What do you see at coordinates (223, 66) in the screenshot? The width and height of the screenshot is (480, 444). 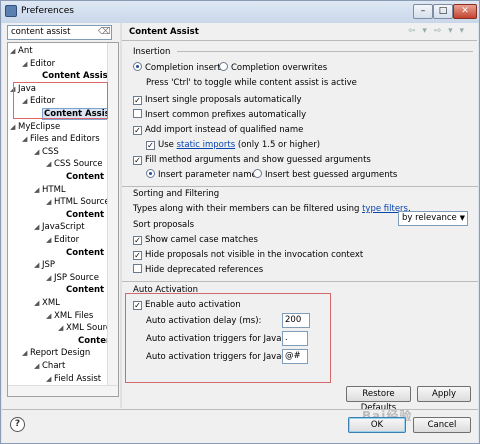 I see `radio-off-icon` at bounding box center [223, 66].